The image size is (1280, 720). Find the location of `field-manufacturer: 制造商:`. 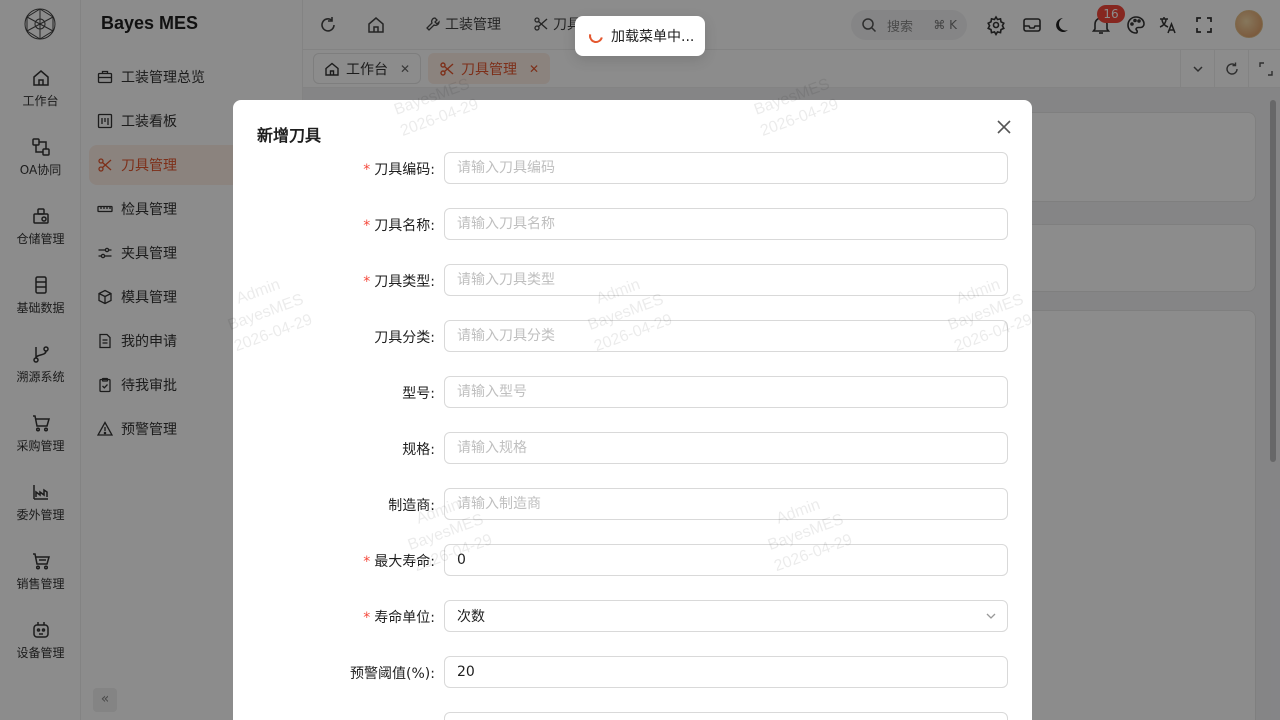

field-manufacturer: 制造商: is located at coordinates (632, 504).